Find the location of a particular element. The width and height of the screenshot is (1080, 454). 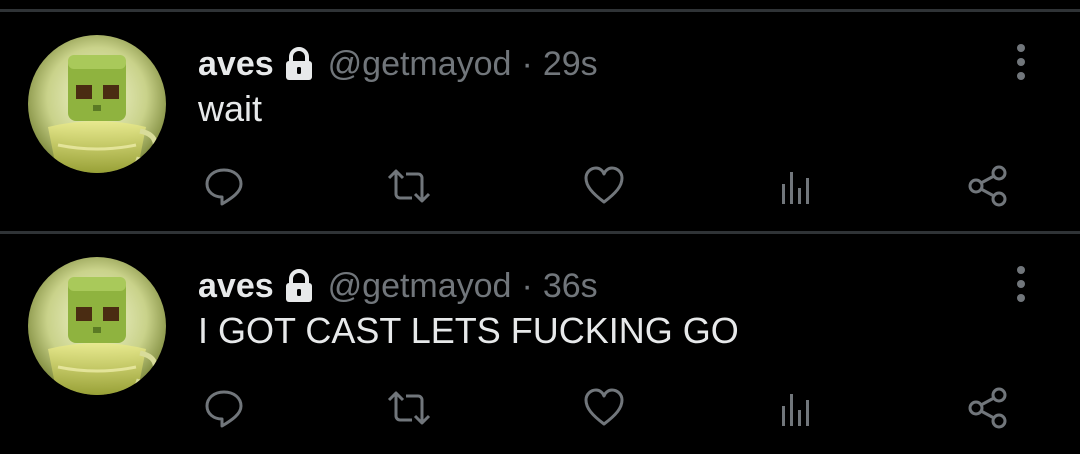

tweet-text: I GOT CAST LETS FUCKING GO is located at coordinates (468, 330).